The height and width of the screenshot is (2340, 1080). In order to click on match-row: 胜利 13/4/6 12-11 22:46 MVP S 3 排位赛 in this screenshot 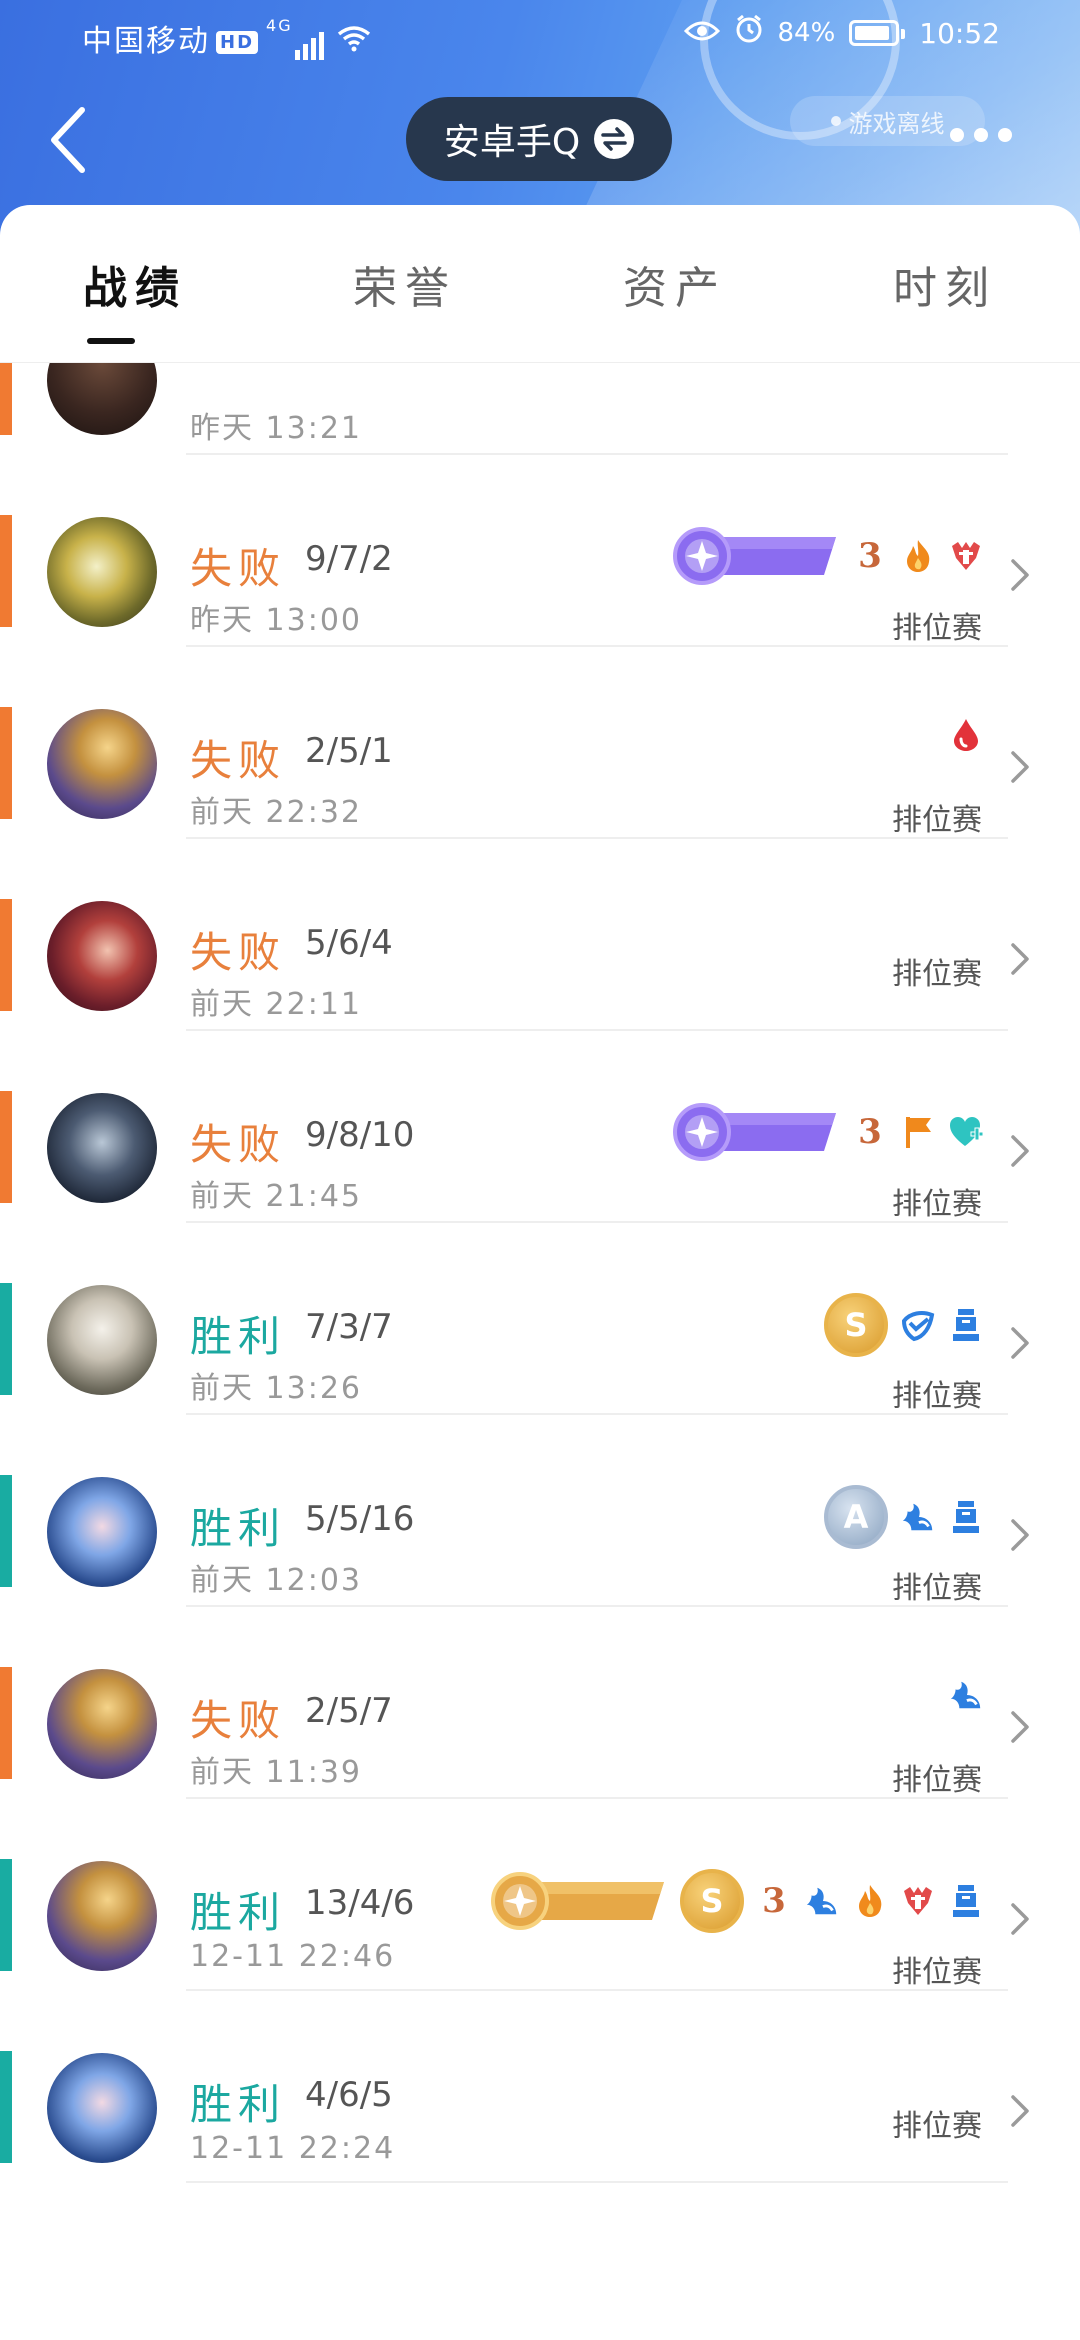, I will do `click(540, 1895)`.